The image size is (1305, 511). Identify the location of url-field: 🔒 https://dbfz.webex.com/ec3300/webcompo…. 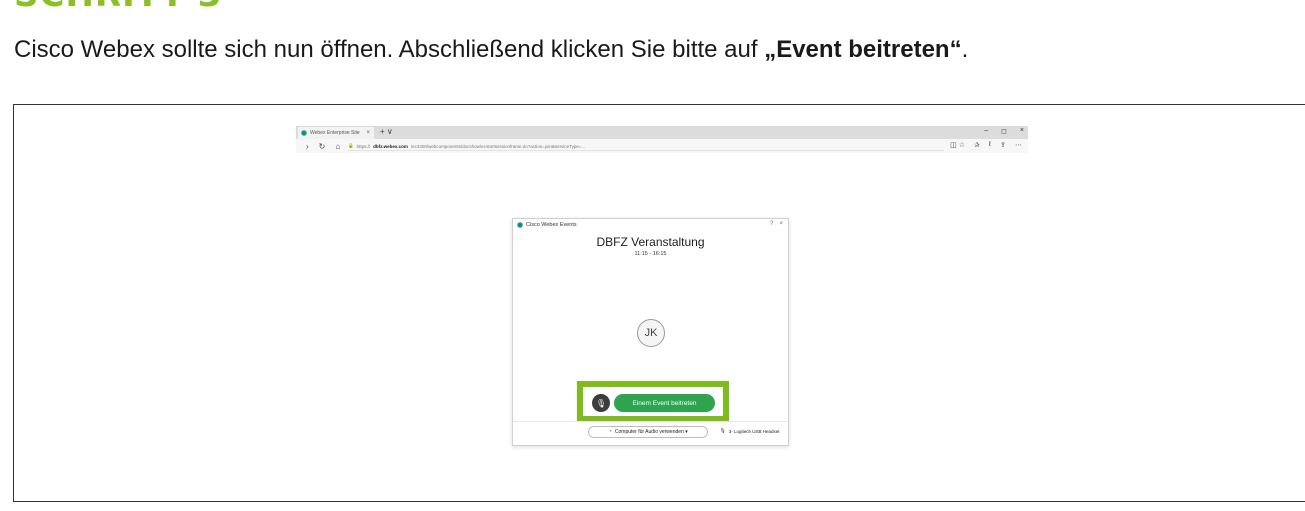
(646, 146).